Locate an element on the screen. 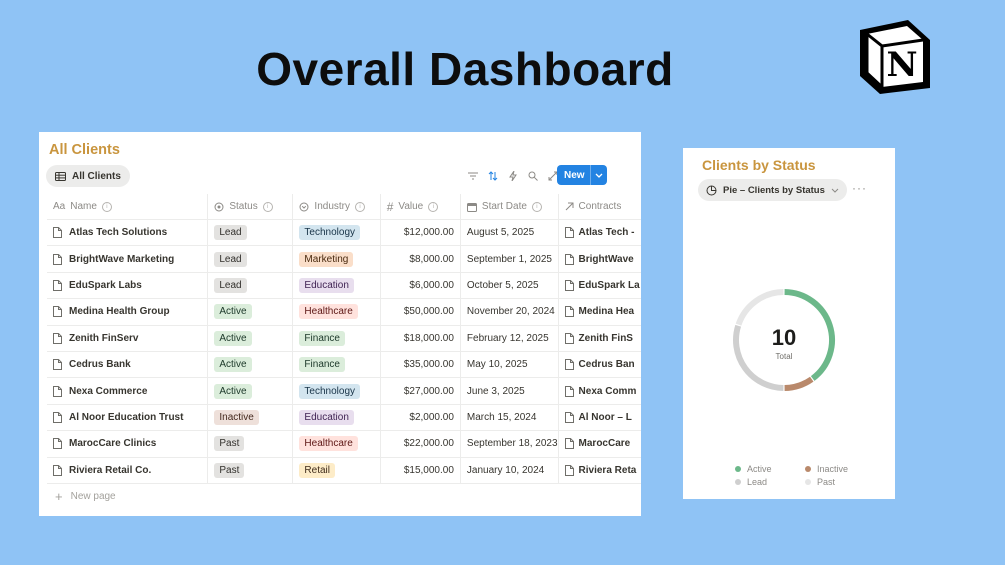  contracts-cell: EduSpark La is located at coordinates (599, 286).